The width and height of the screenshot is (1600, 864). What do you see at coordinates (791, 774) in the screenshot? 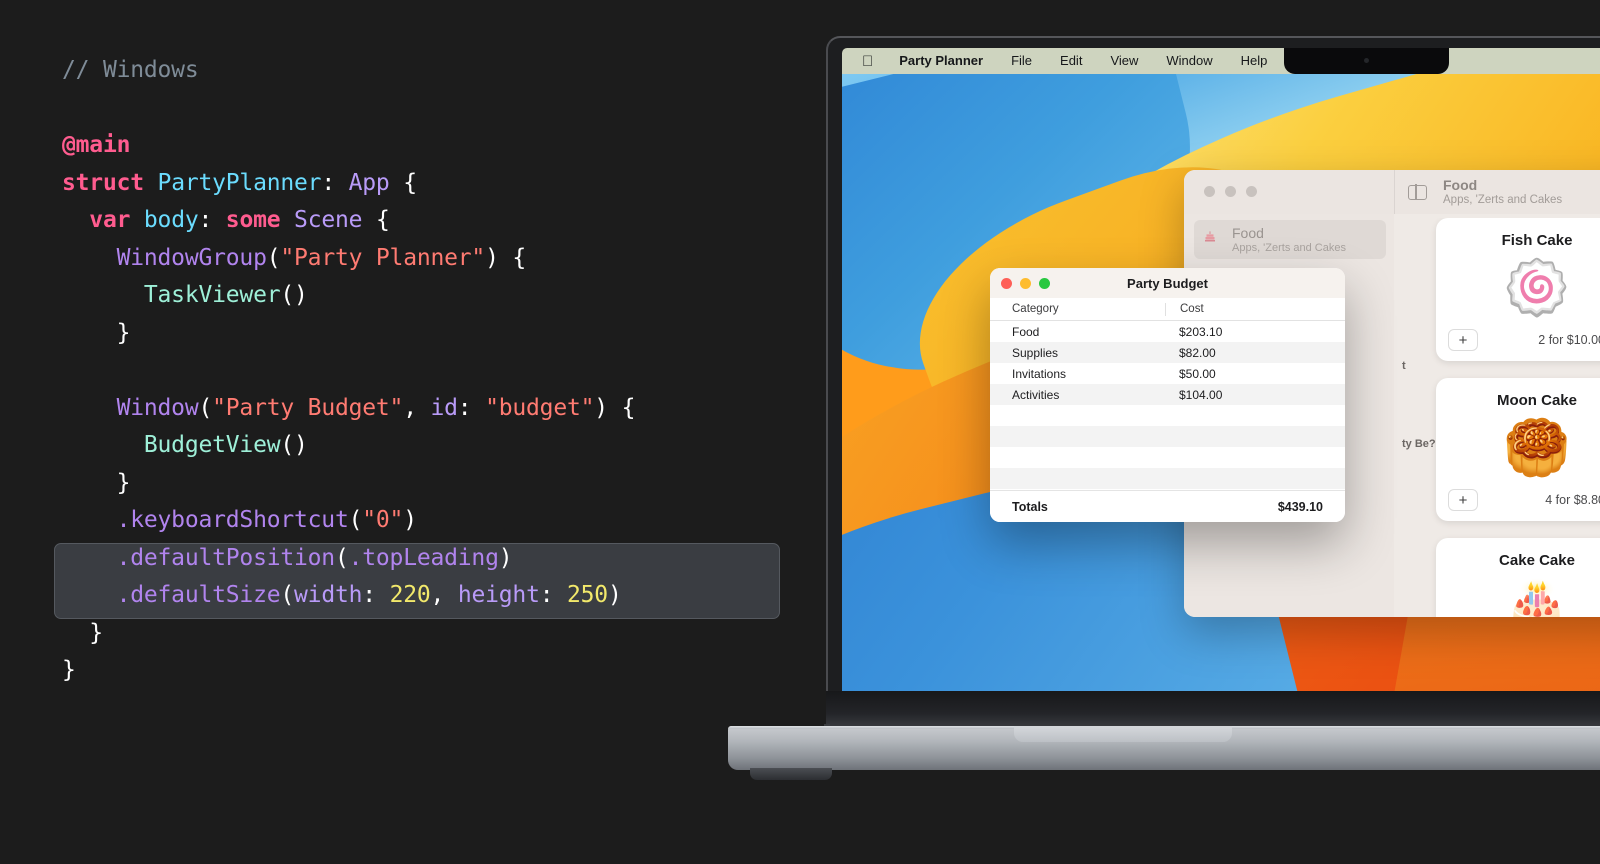
I see `laptop-foot` at bounding box center [791, 774].